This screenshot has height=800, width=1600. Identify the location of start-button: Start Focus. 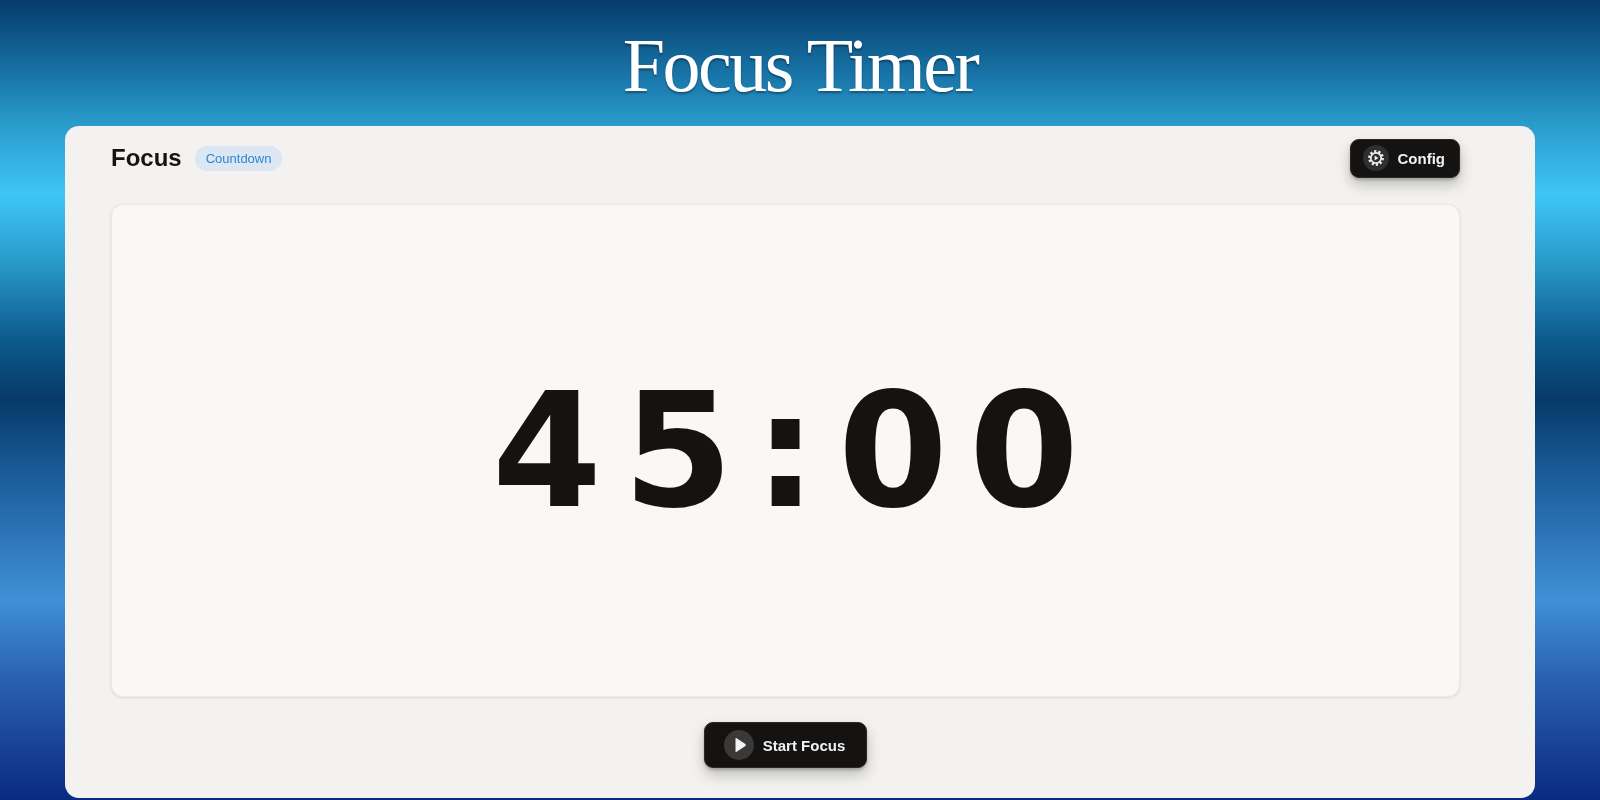
(785, 745).